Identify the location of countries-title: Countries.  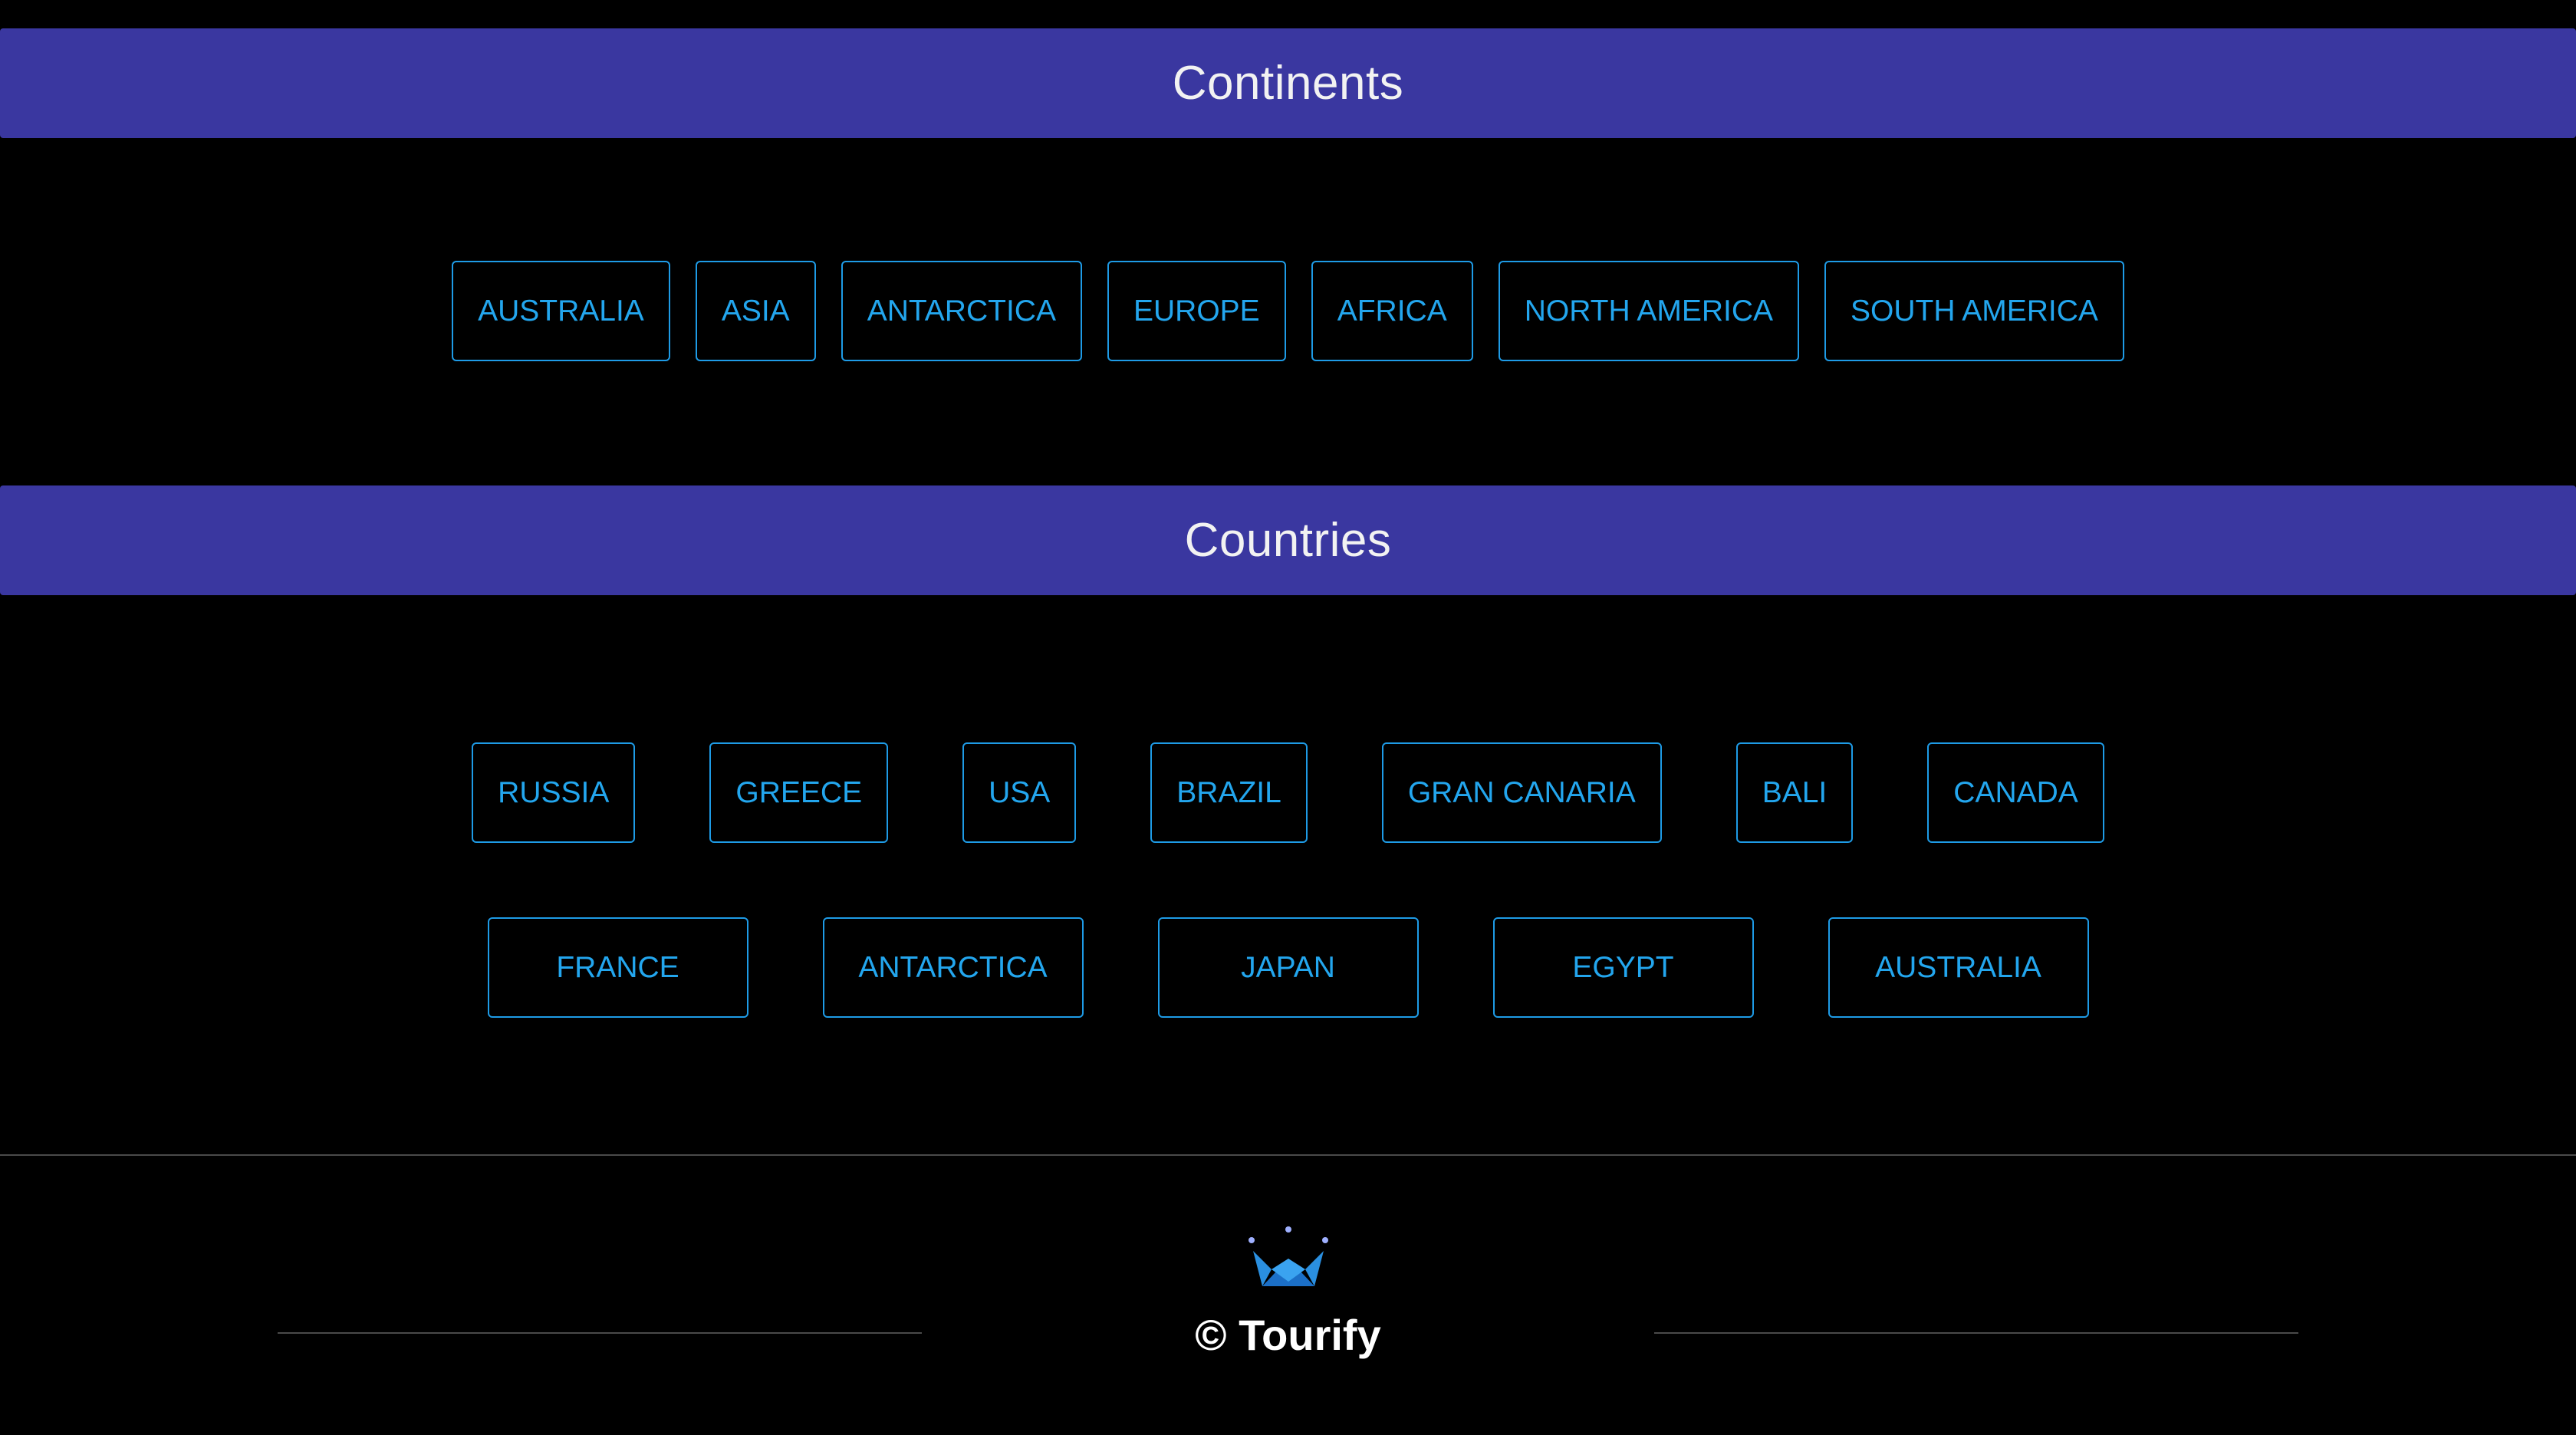
(1288, 541).